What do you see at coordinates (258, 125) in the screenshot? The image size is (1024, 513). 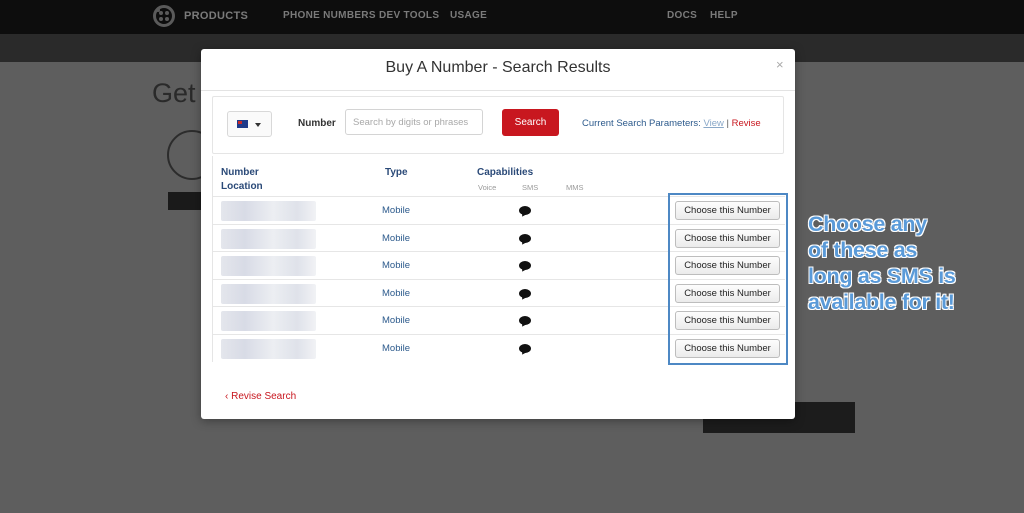 I see `caret-down-icon` at bounding box center [258, 125].